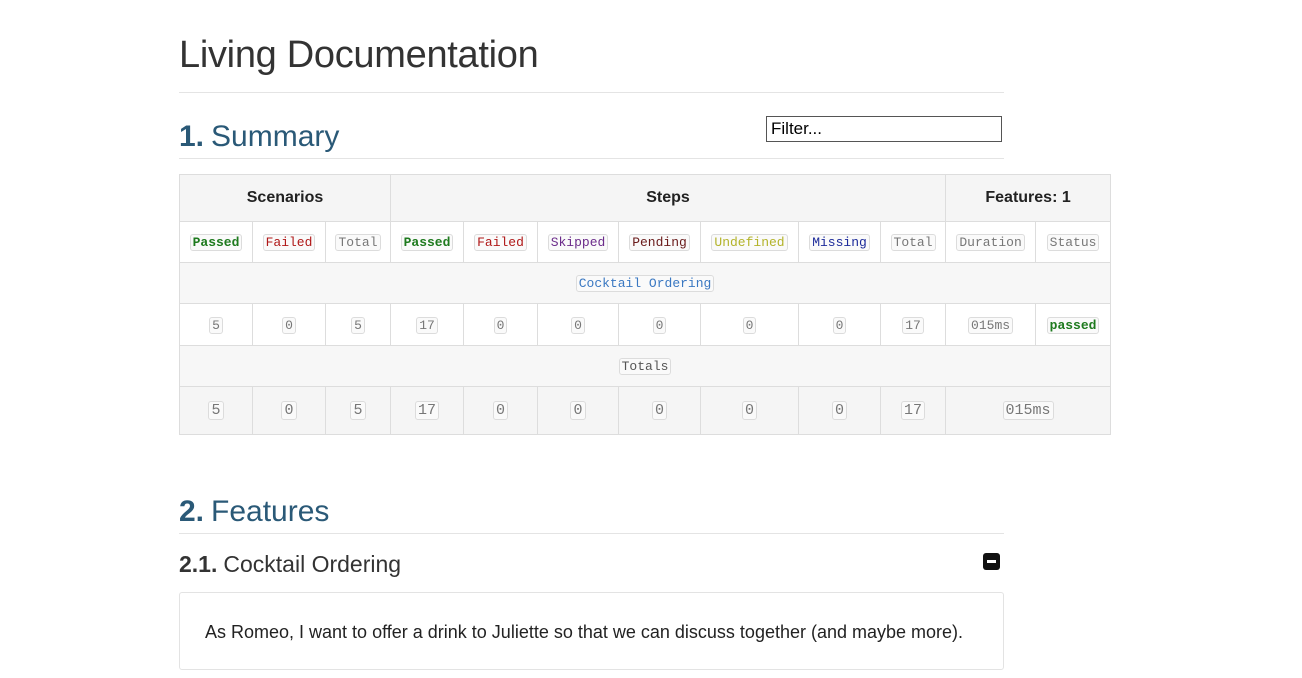 This screenshot has height=678, width=1302. I want to click on col-scenarios-total: Total, so click(358, 242).